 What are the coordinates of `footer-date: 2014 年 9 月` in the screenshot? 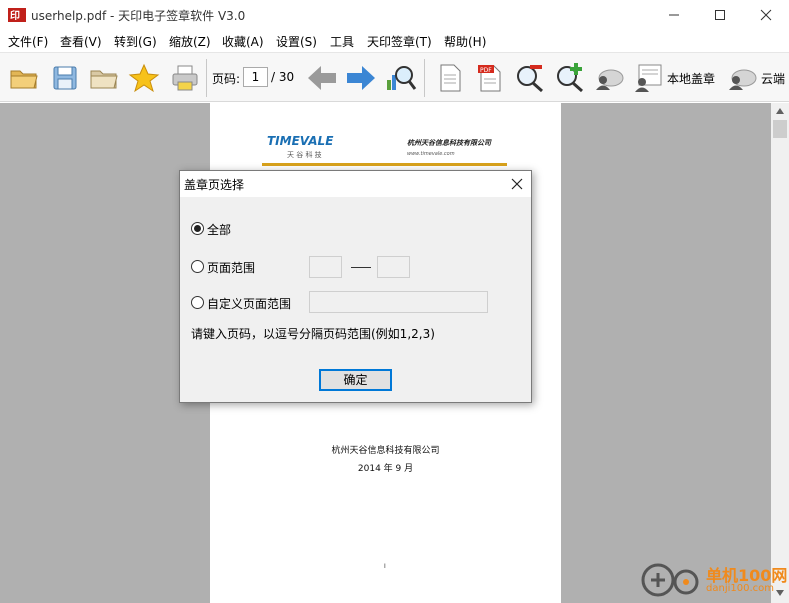 It's located at (385, 469).